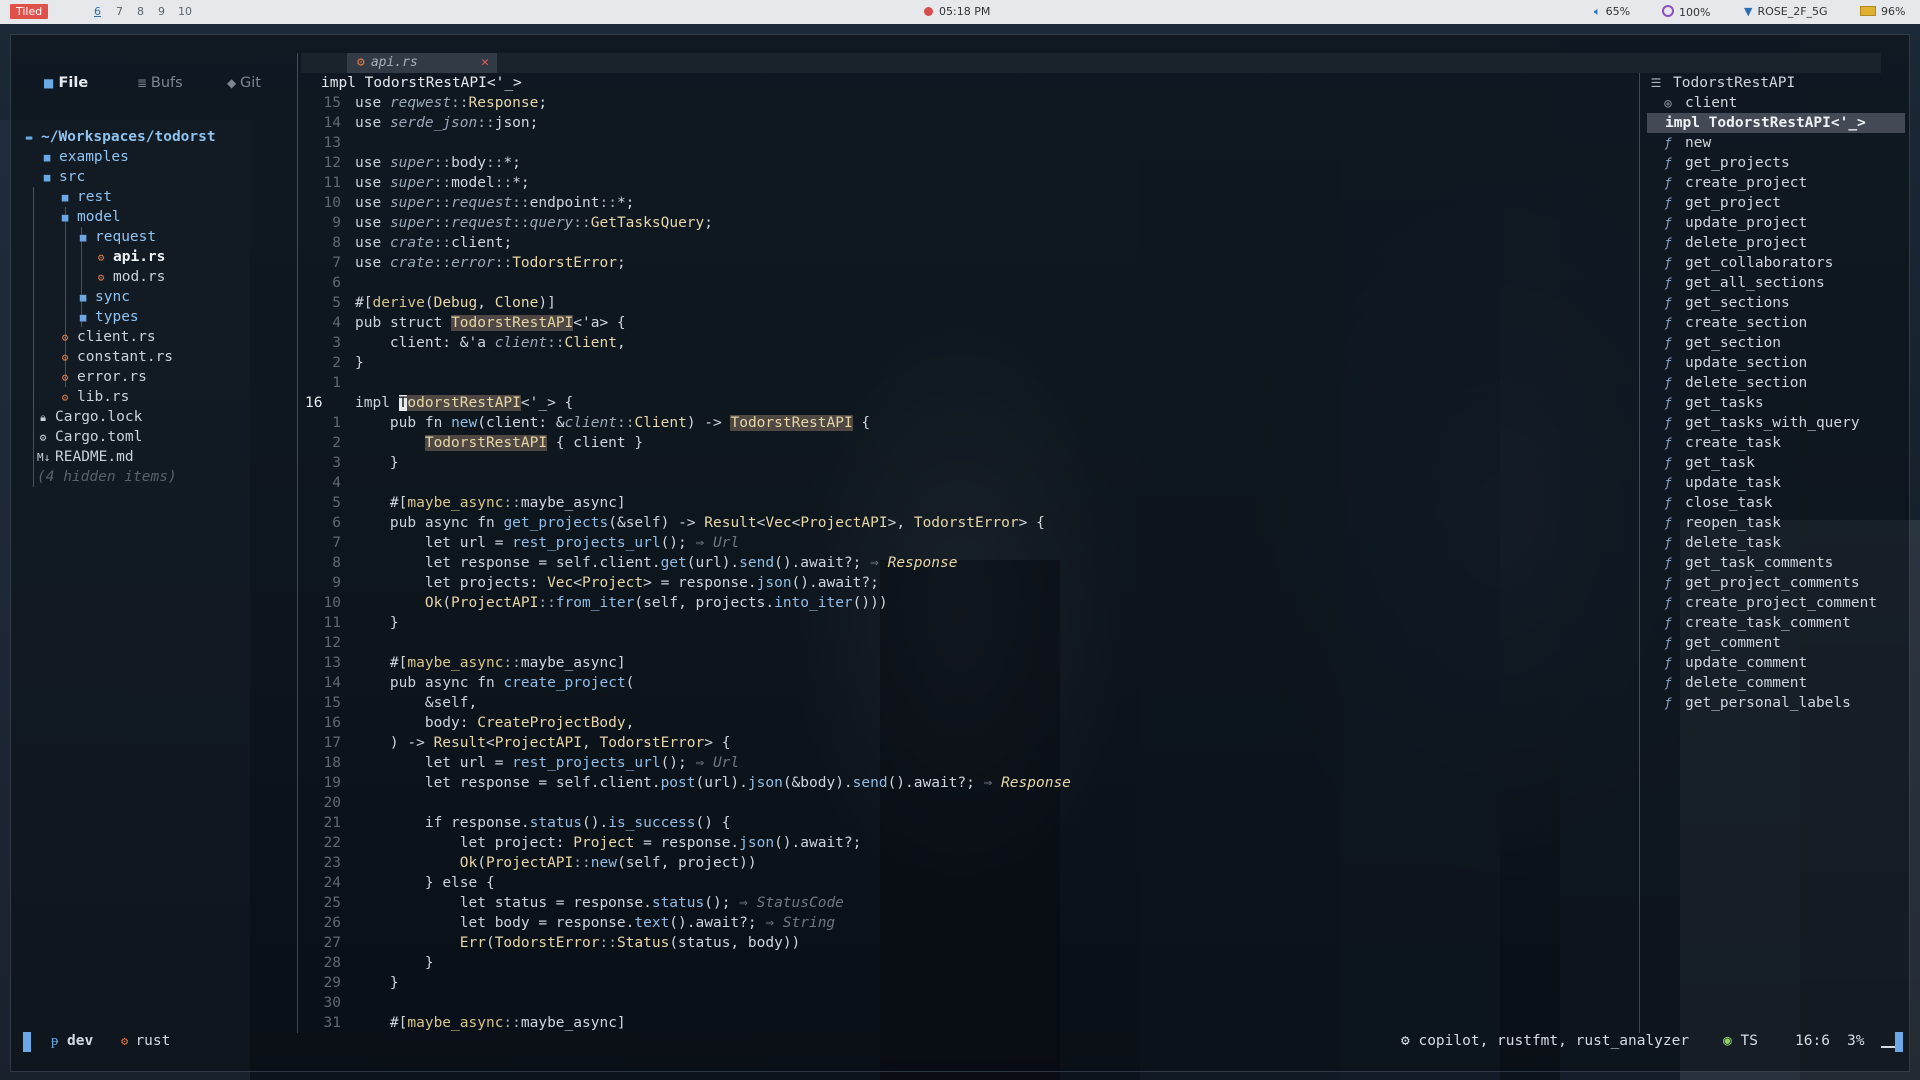  I want to click on code-line: 3 }, so click(349, 463).